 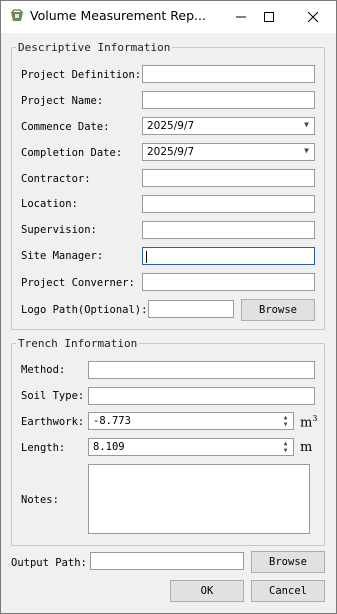 I want to click on site-manager-input, so click(x=228, y=256).